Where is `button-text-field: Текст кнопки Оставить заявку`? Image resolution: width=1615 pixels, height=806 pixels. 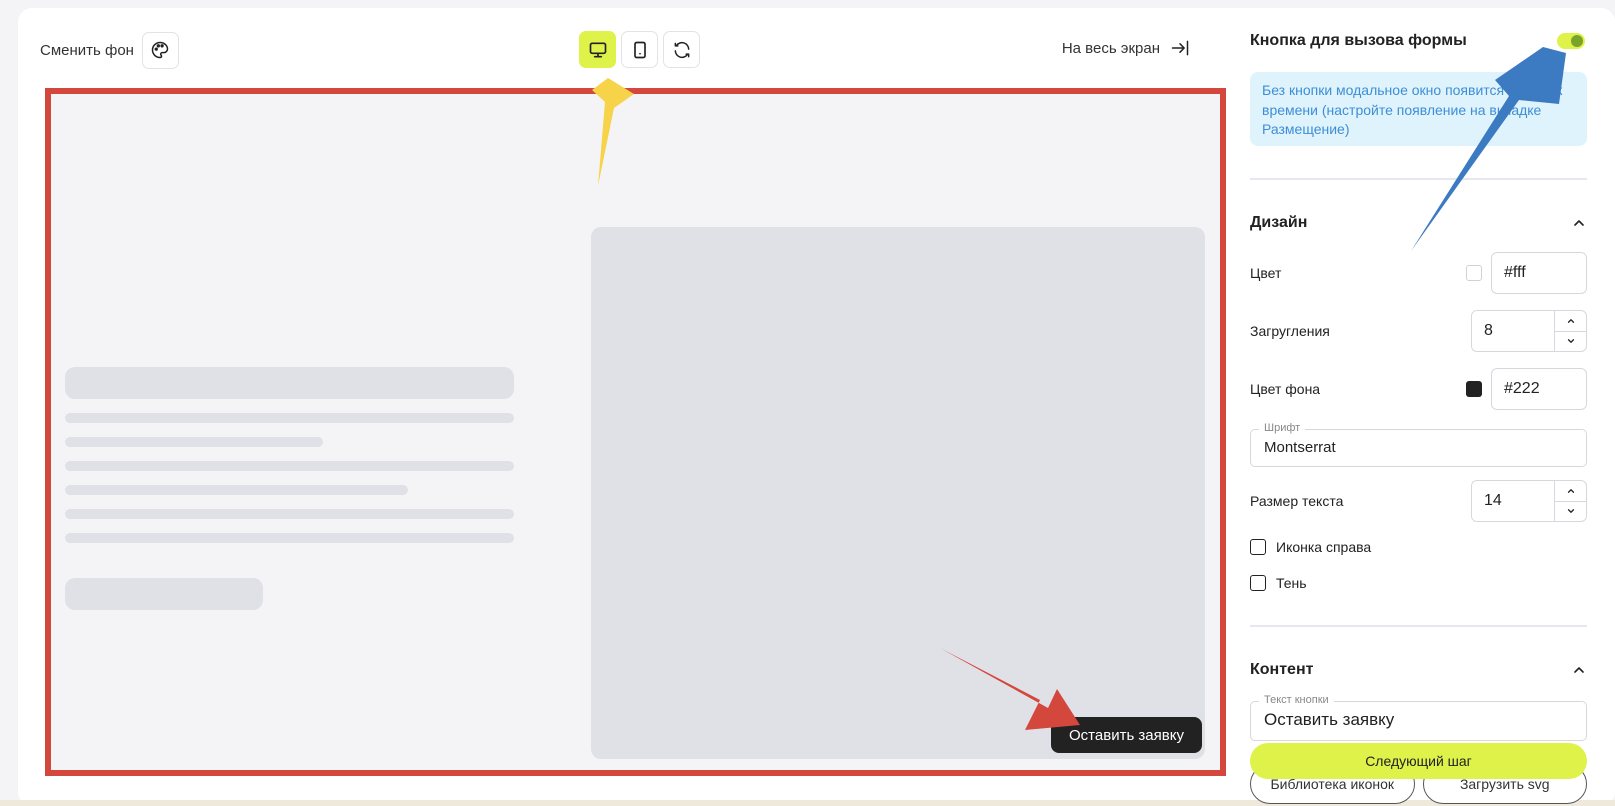 button-text-field: Текст кнопки Оставить заявку is located at coordinates (1418, 717).